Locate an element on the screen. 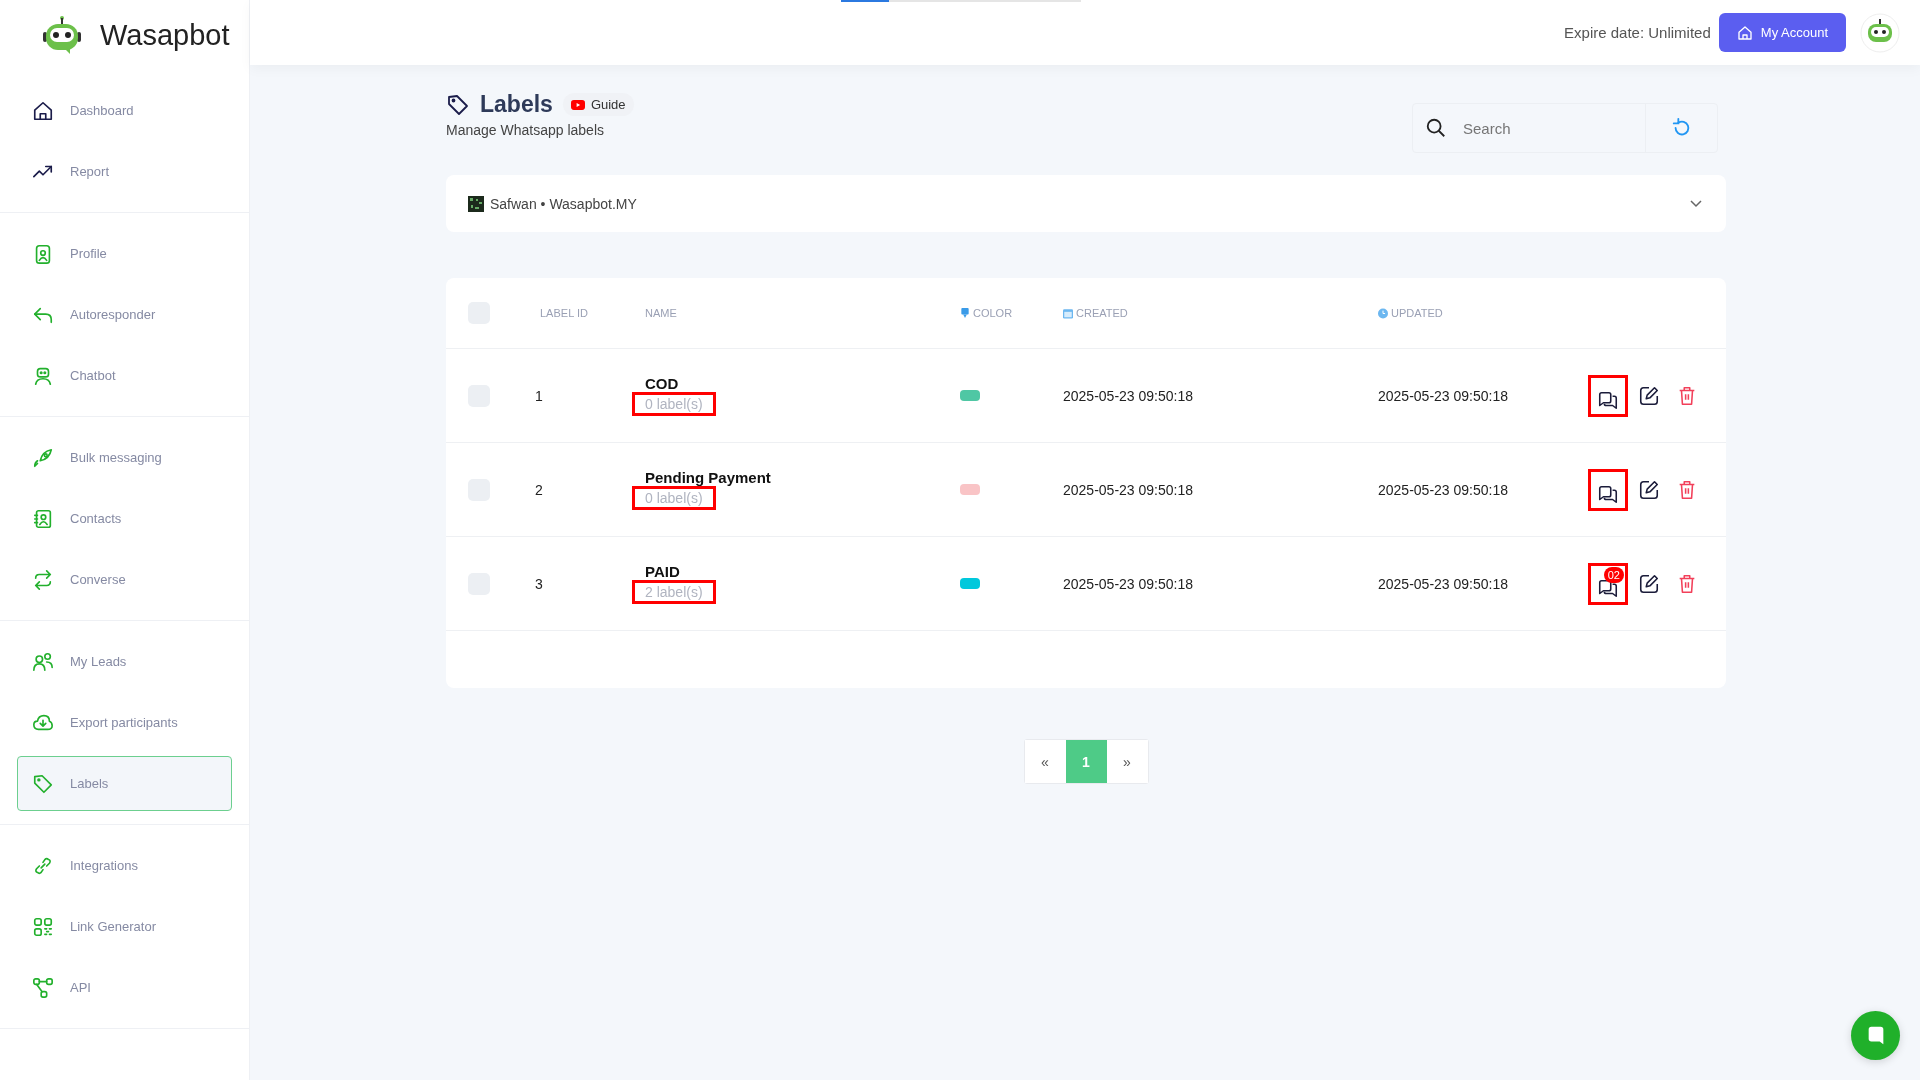 This screenshot has height=1080, width=1920. page-button: 1 is located at coordinates (1086, 761).